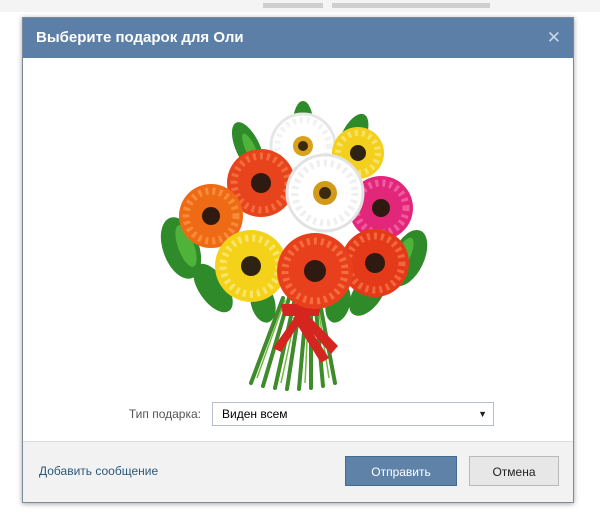 The width and height of the screenshot is (600, 530). What do you see at coordinates (298, 38) in the screenshot?
I see `dialog-header: Выберите подарок для Оли ✕` at bounding box center [298, 38].